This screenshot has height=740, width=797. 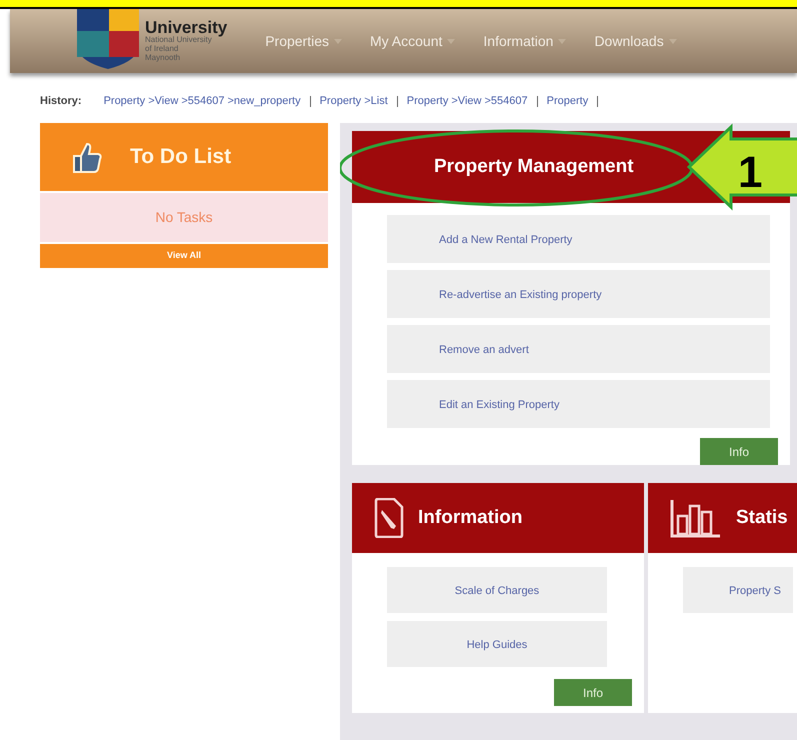 What do you see at coordinates (738, 590) in the screenshot?
I see `menu-link: Property S` at bounding box center [738, 590].